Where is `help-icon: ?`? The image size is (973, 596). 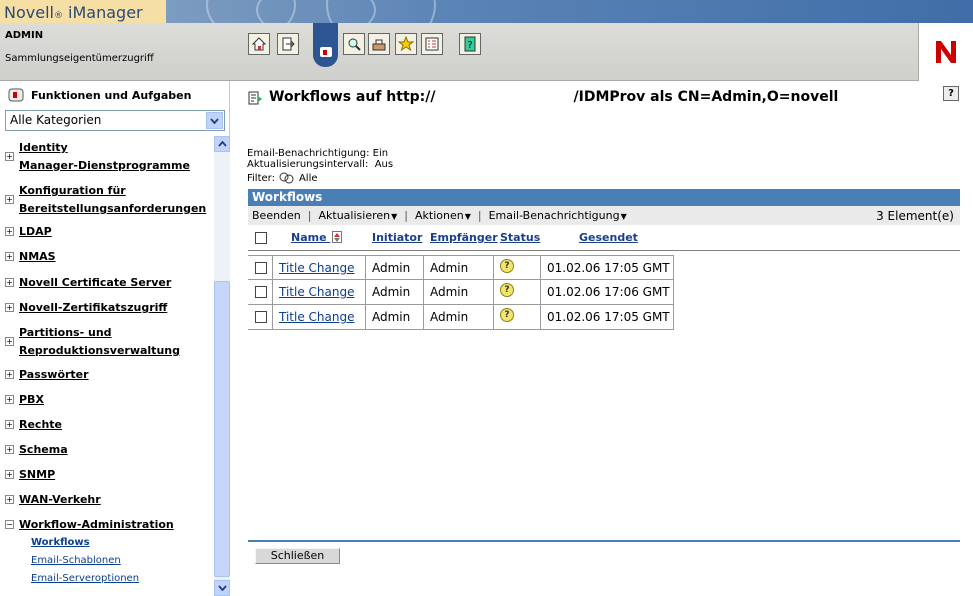
help-icon: ? is located at coordinates (951, 93).